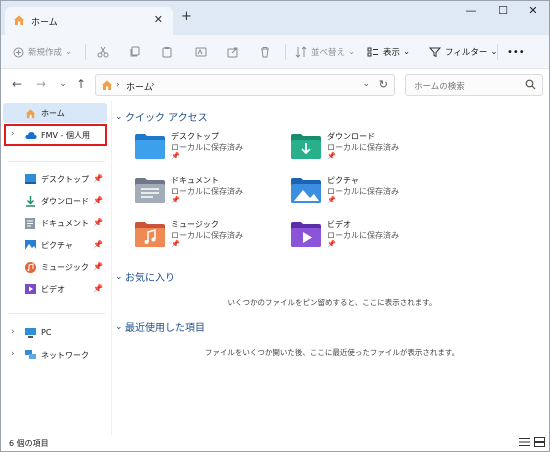  I want to click on tile-name: ミュージック, so click(195, 224).